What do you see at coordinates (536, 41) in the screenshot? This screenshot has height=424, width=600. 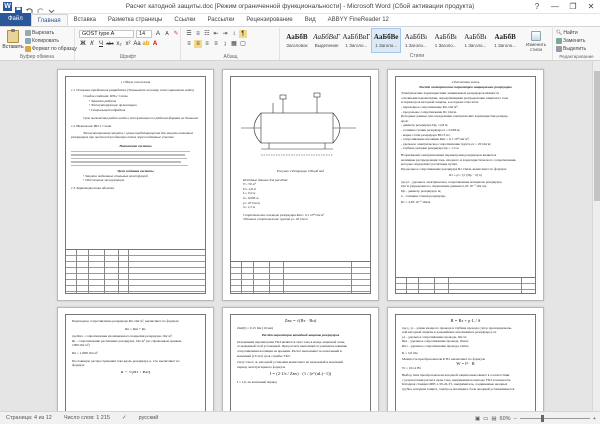 I see `change-styles-button: Изменить стили` at bounding box center [536, 41].